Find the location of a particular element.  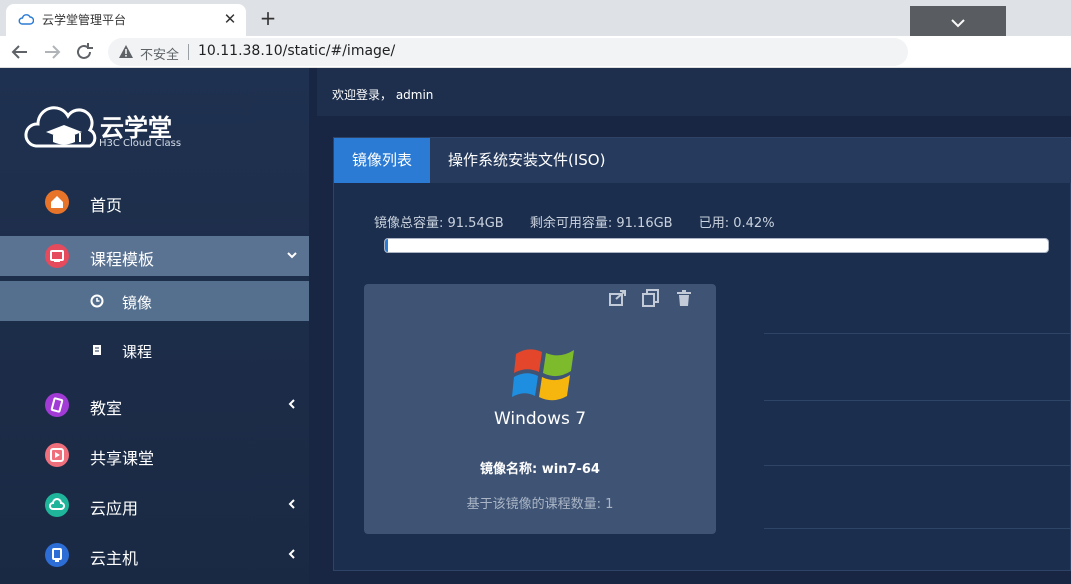

play-icon is located at coordinates (57, 455).